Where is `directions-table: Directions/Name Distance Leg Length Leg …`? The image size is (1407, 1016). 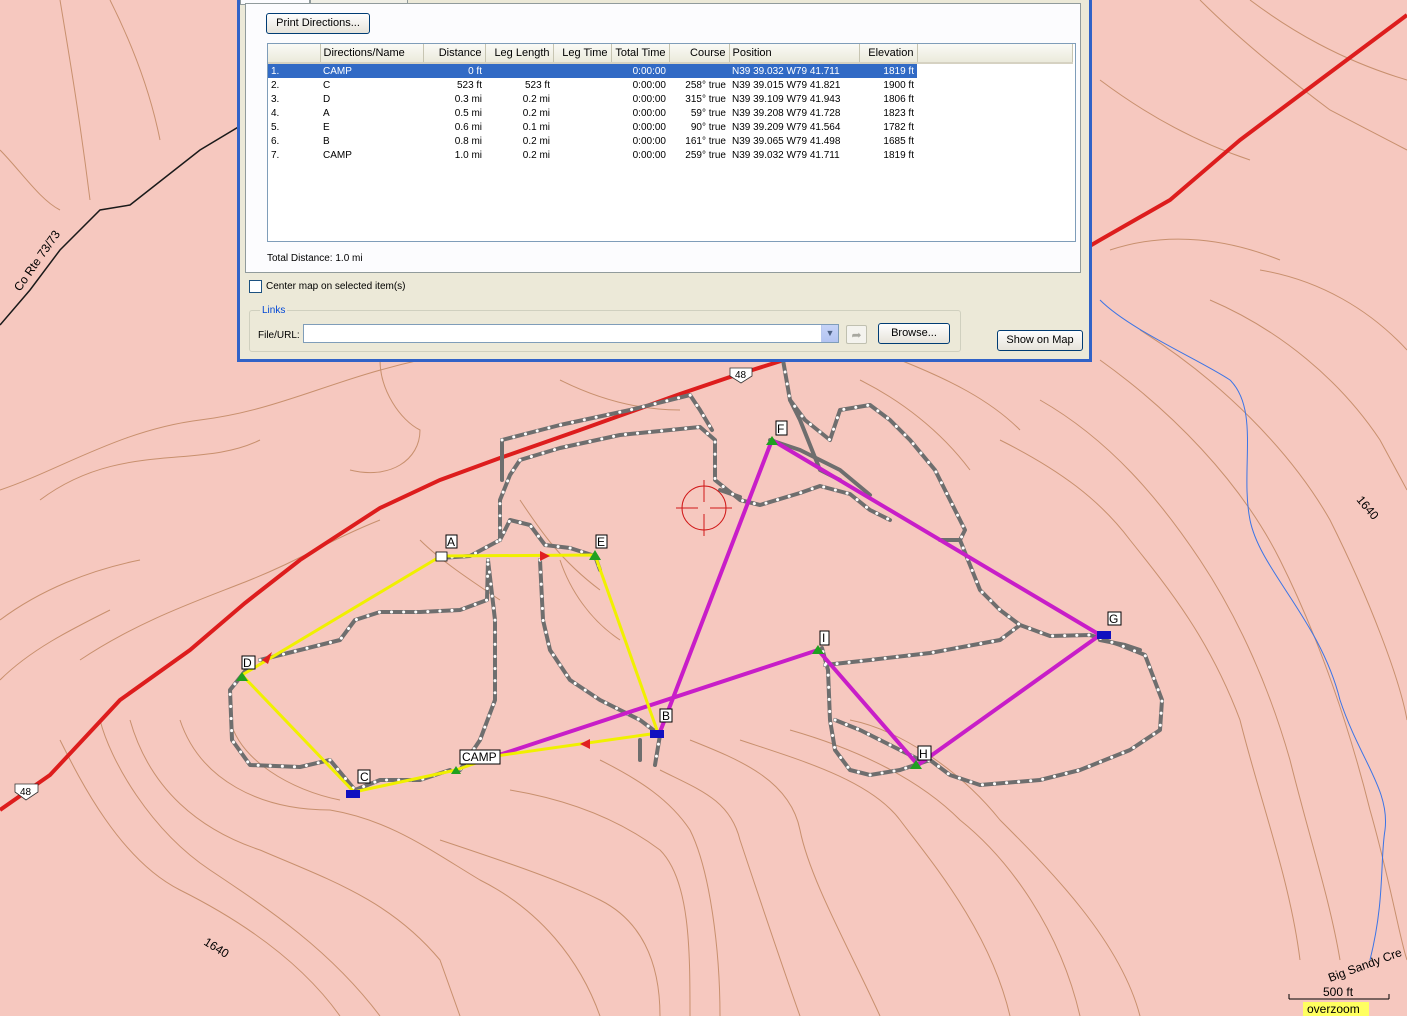 directions-table: Directions/Name Distance Leg Length Leg … is located at coordinates (671, 142).